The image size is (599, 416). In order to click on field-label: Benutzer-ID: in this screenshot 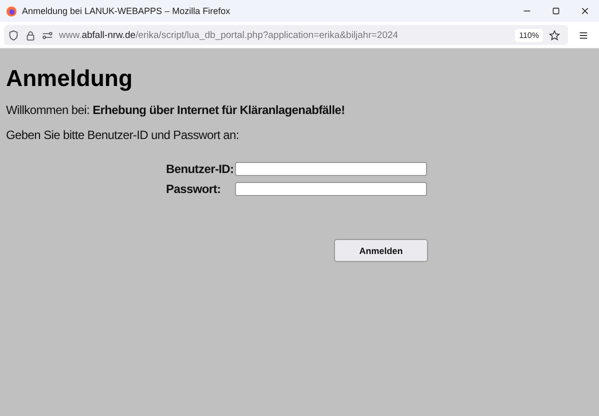, I will do `click(200, 169)`.